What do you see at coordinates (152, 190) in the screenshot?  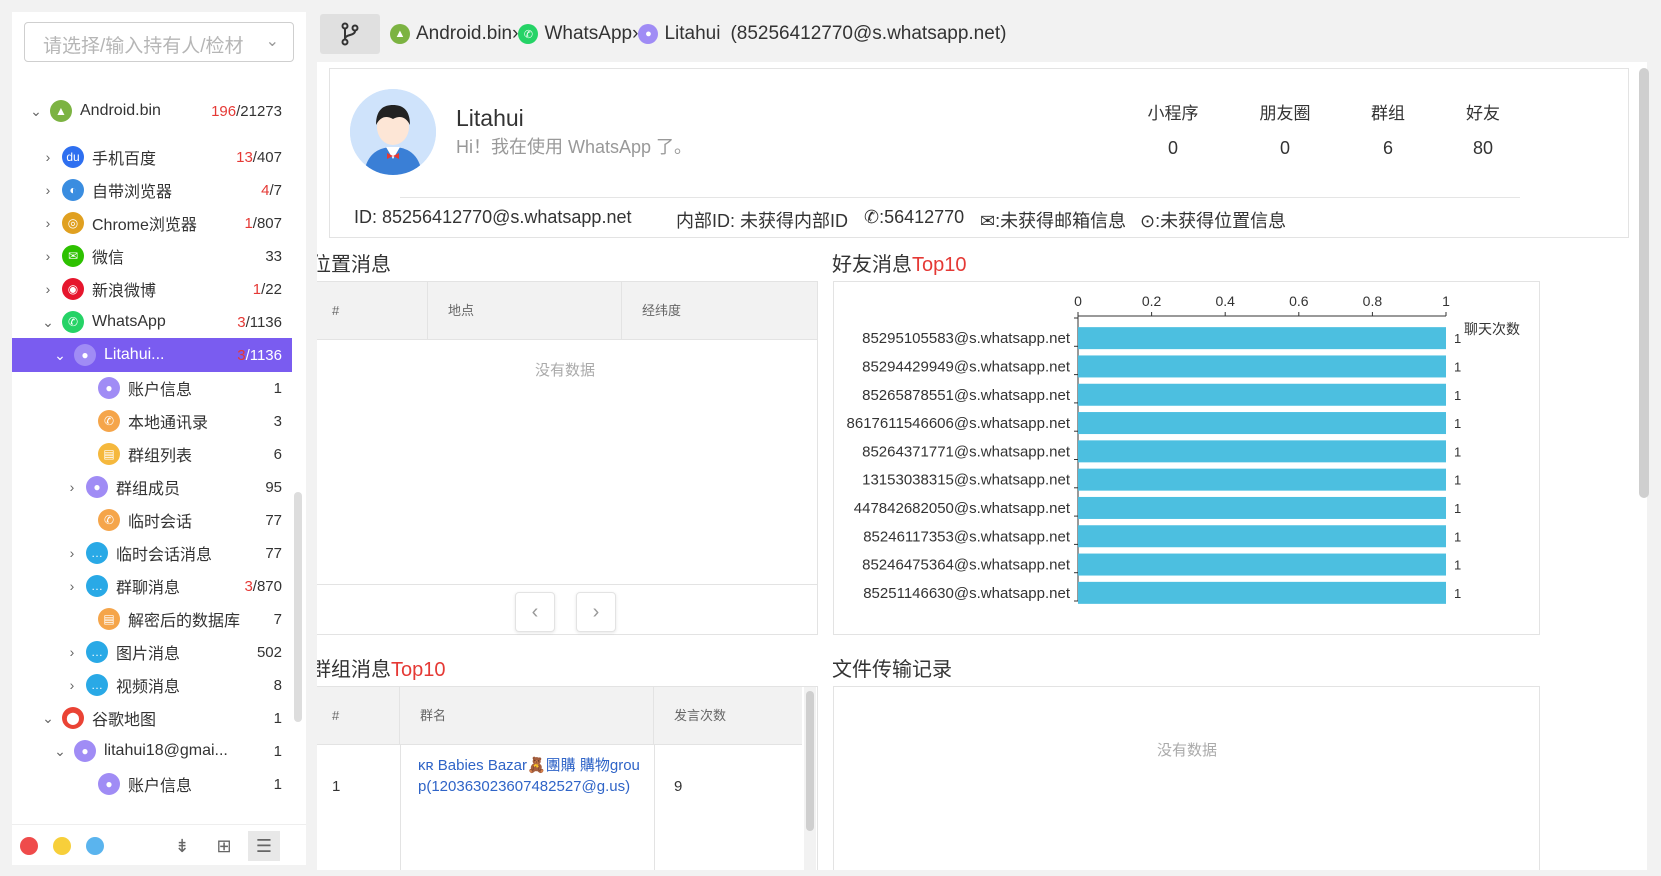 I see `tree-item: › ◐ 自带浏览器 4/7` at bounding box center [152, 190].